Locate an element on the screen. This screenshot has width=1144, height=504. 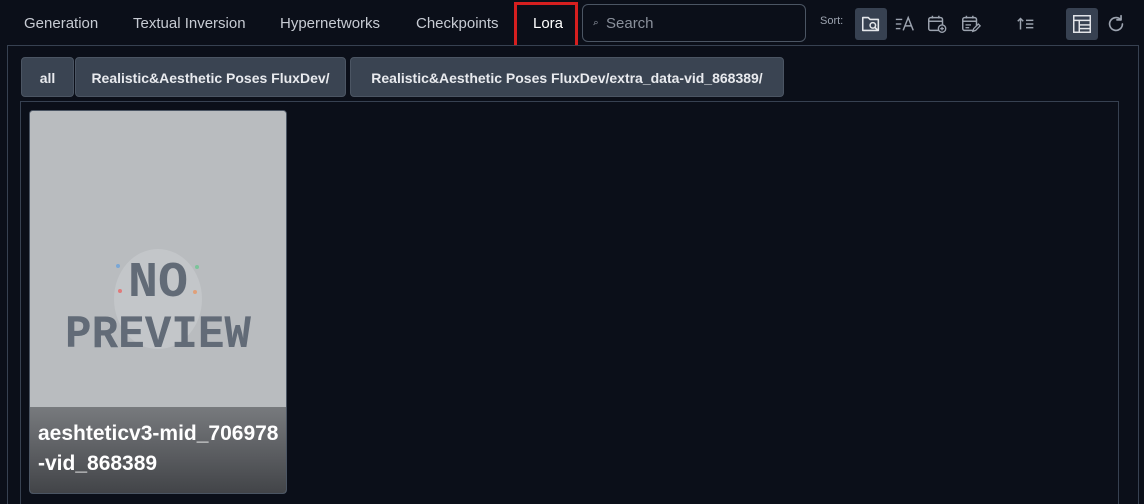
sort-search-button is located at coordinates (871, 24).